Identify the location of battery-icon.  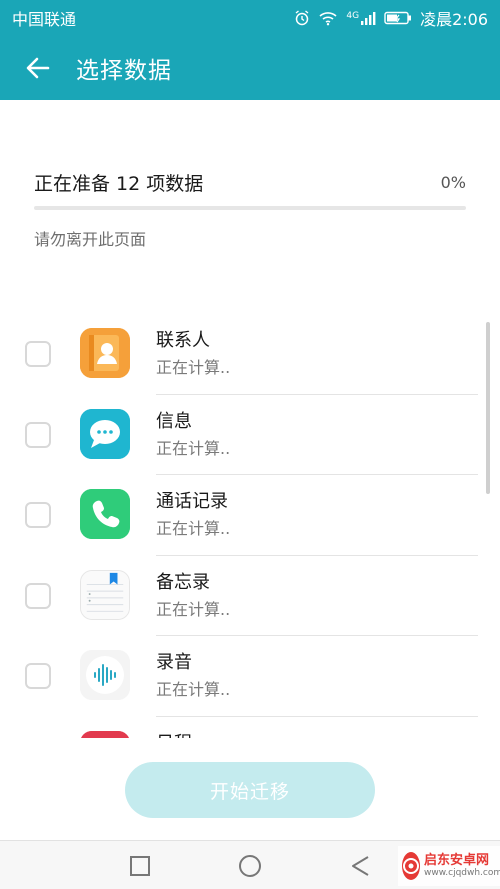
(398, 18).